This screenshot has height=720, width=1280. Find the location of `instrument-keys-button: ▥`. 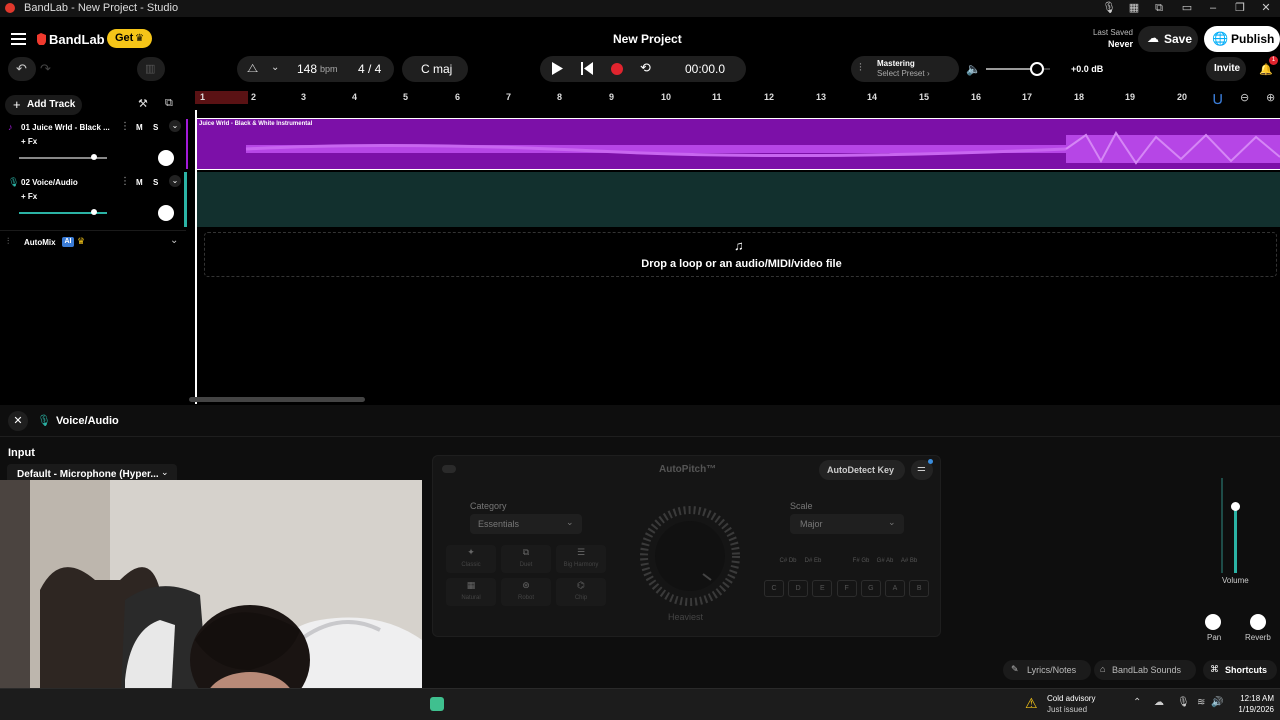

instrument-keys-button: ▥ is located at coordinates (151, 69).